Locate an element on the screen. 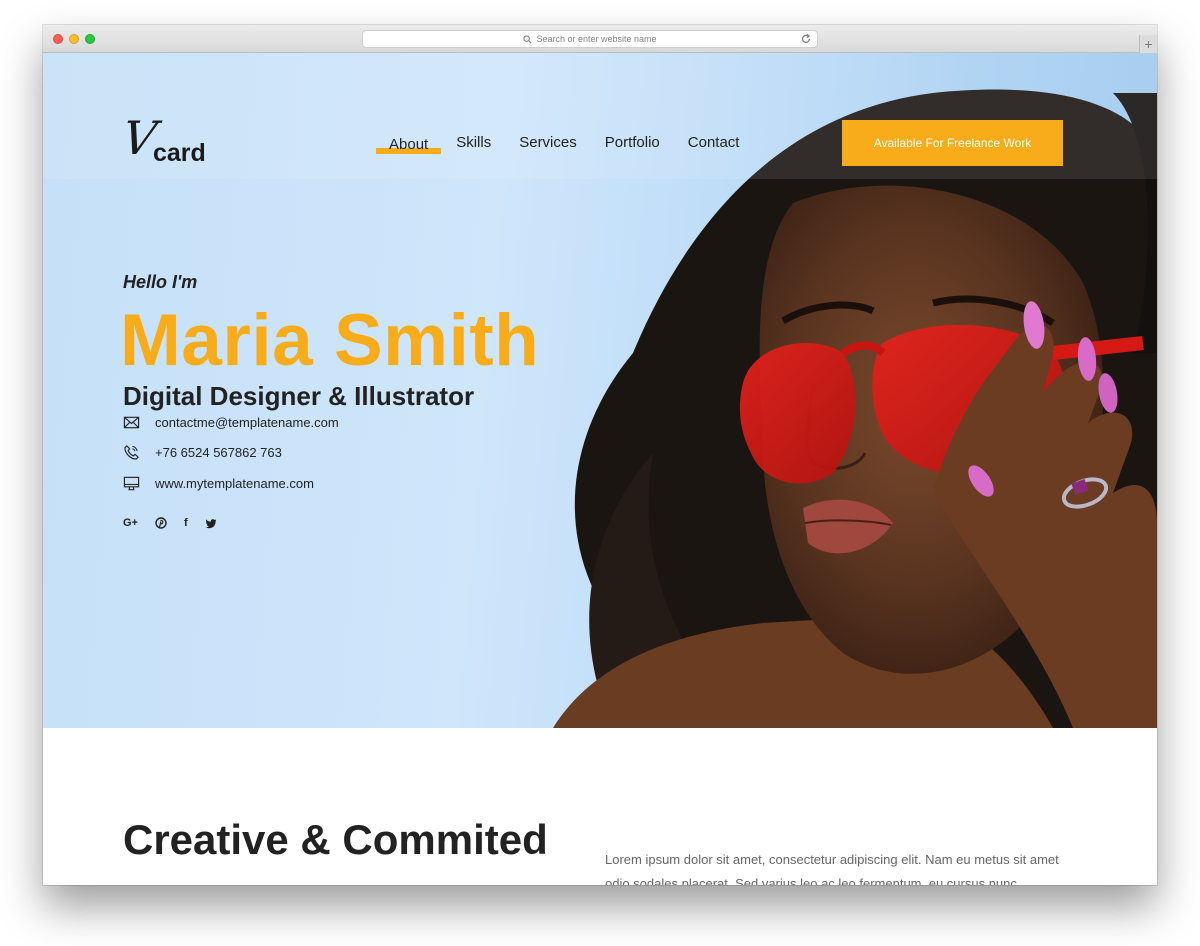 The height and width of the screenshot is (946, 1200). contact-email: contactme@templatename.com is located at coordinates (247, 422).